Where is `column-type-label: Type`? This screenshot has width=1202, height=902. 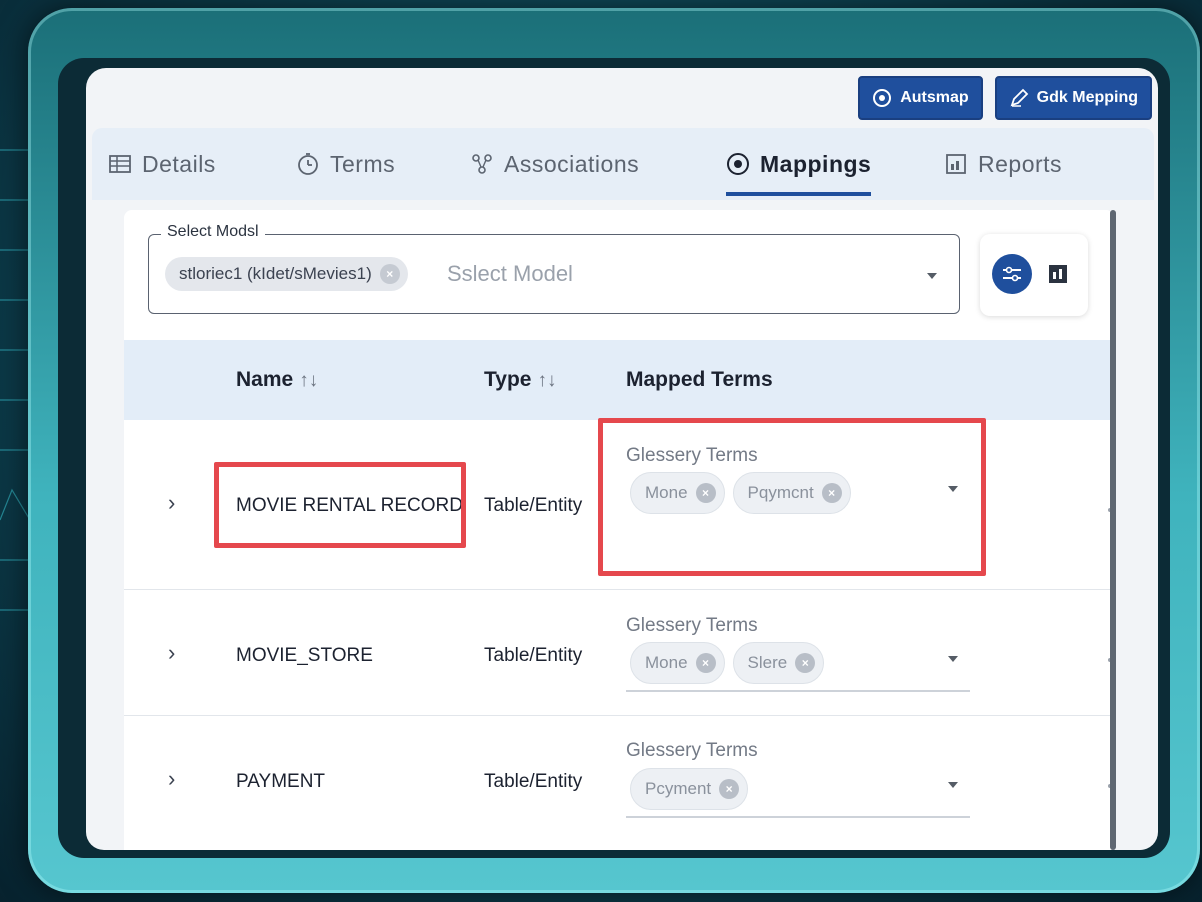 column-type-label: Type is located at coordinates (508, 379).